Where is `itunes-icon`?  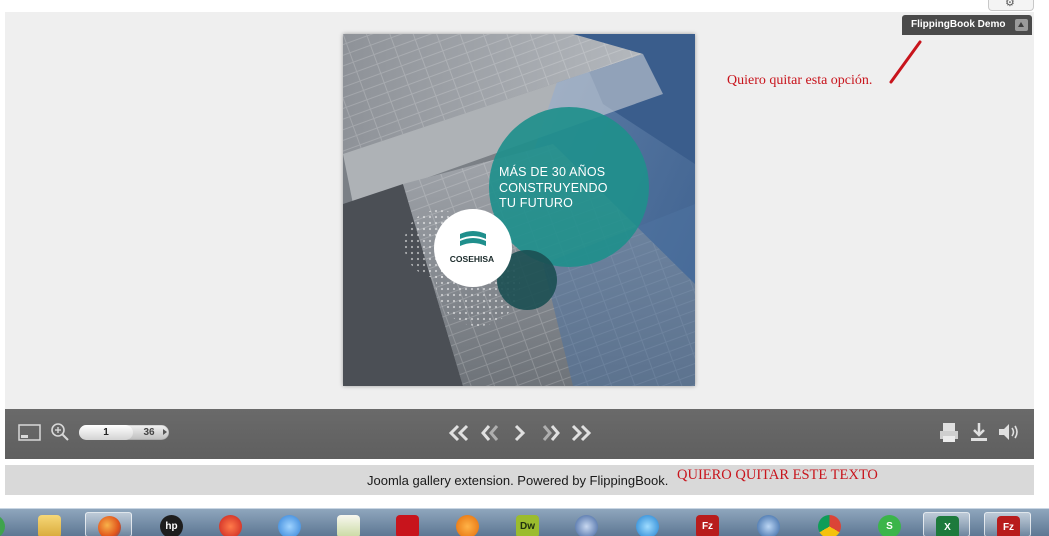 itunes-icon is located at coordinates (289, 525).